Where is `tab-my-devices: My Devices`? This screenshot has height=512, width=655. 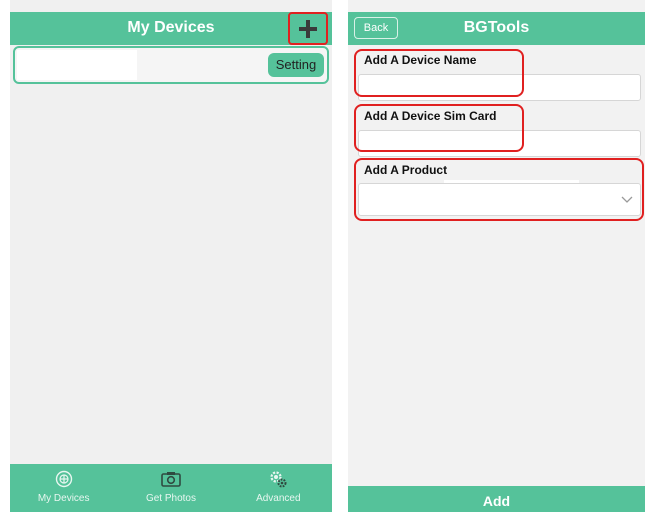
tab-my-devices: My Devices is located at coordinates (63, 488).